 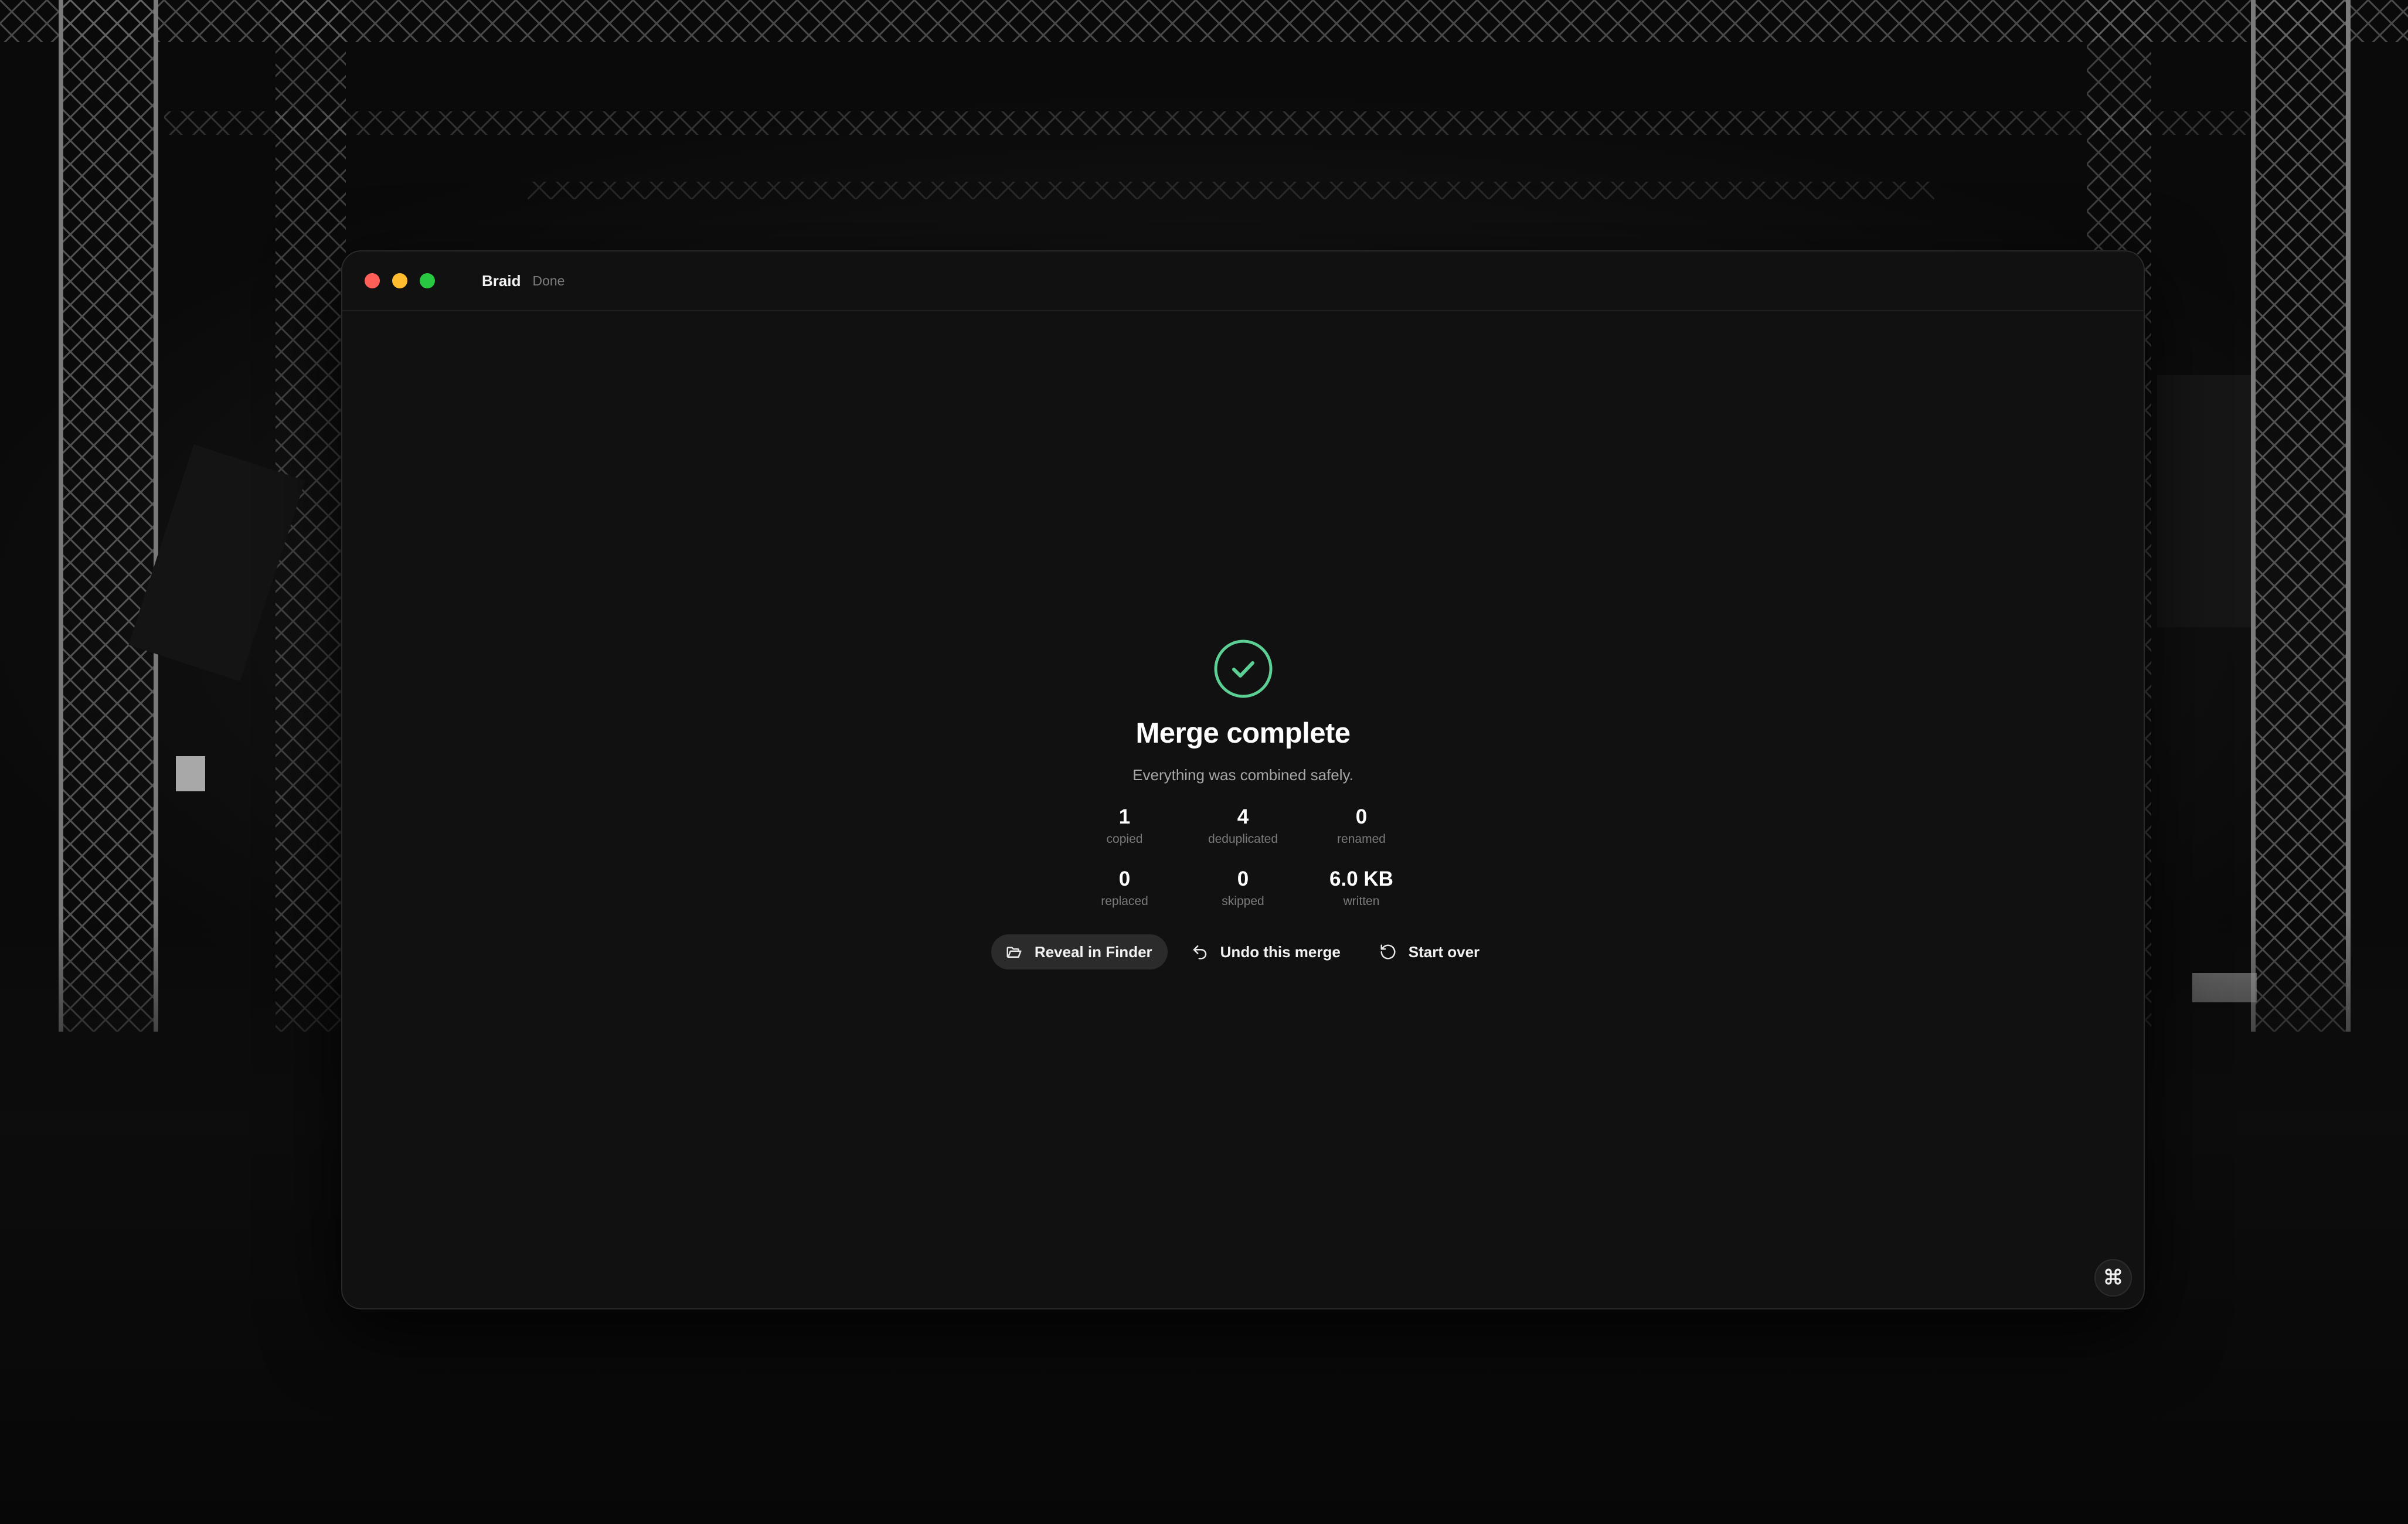 I want to click on start-over-button: Start over, so click(x=1429, y=951).